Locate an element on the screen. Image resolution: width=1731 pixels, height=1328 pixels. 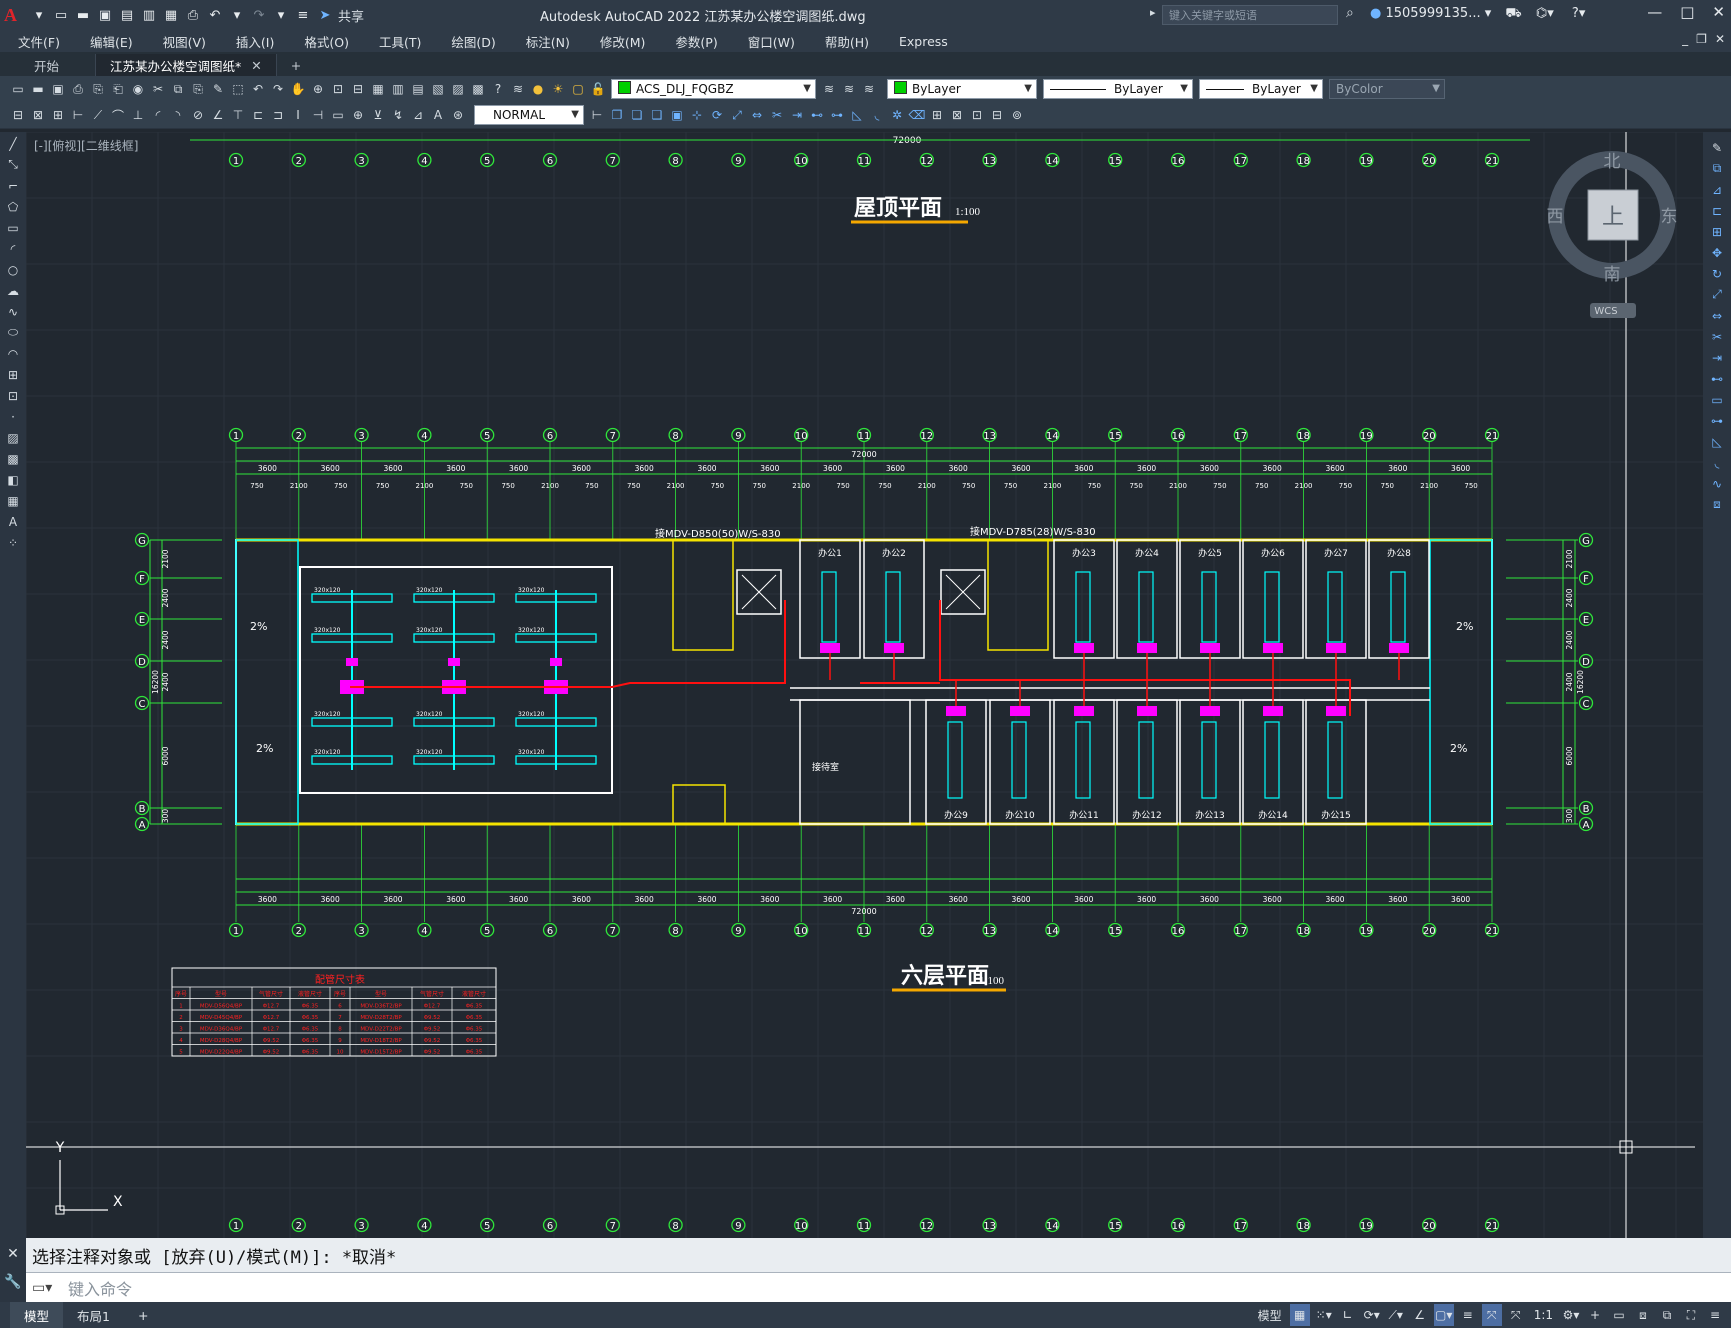
blend-icon: ∿ is located at coordinates (1717, 483).